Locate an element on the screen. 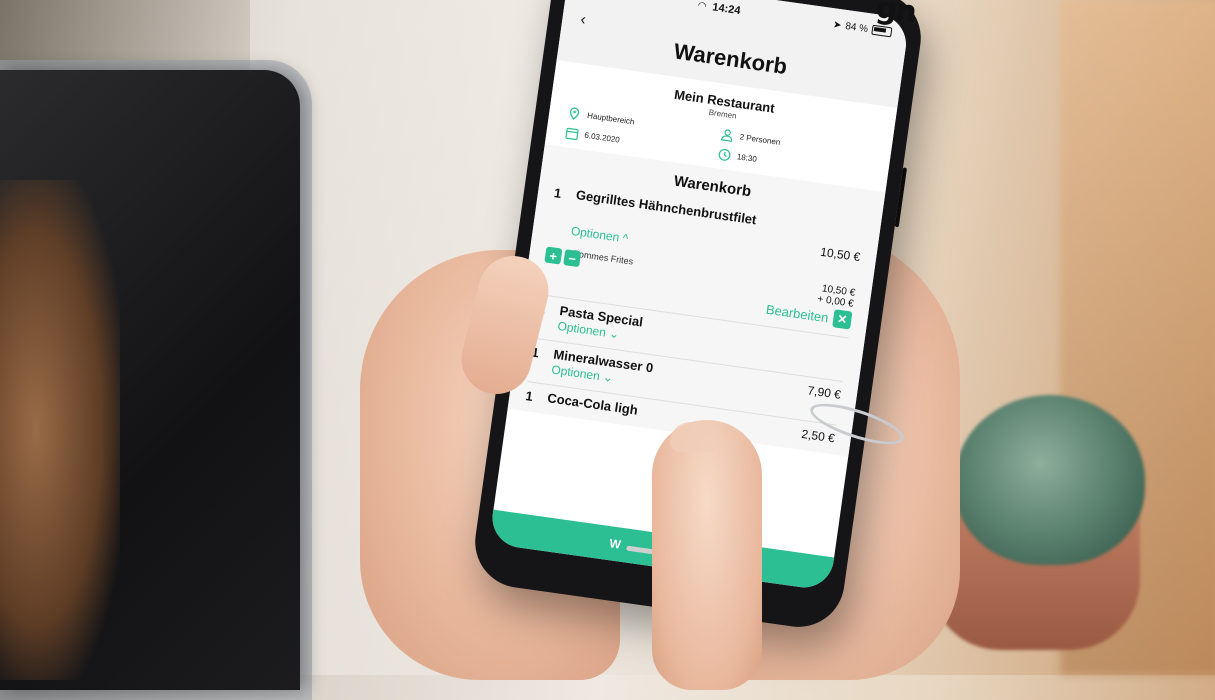 The width and height of the screenshot is (1215, 700). thumb-nail is located at coordinates (695, 437).